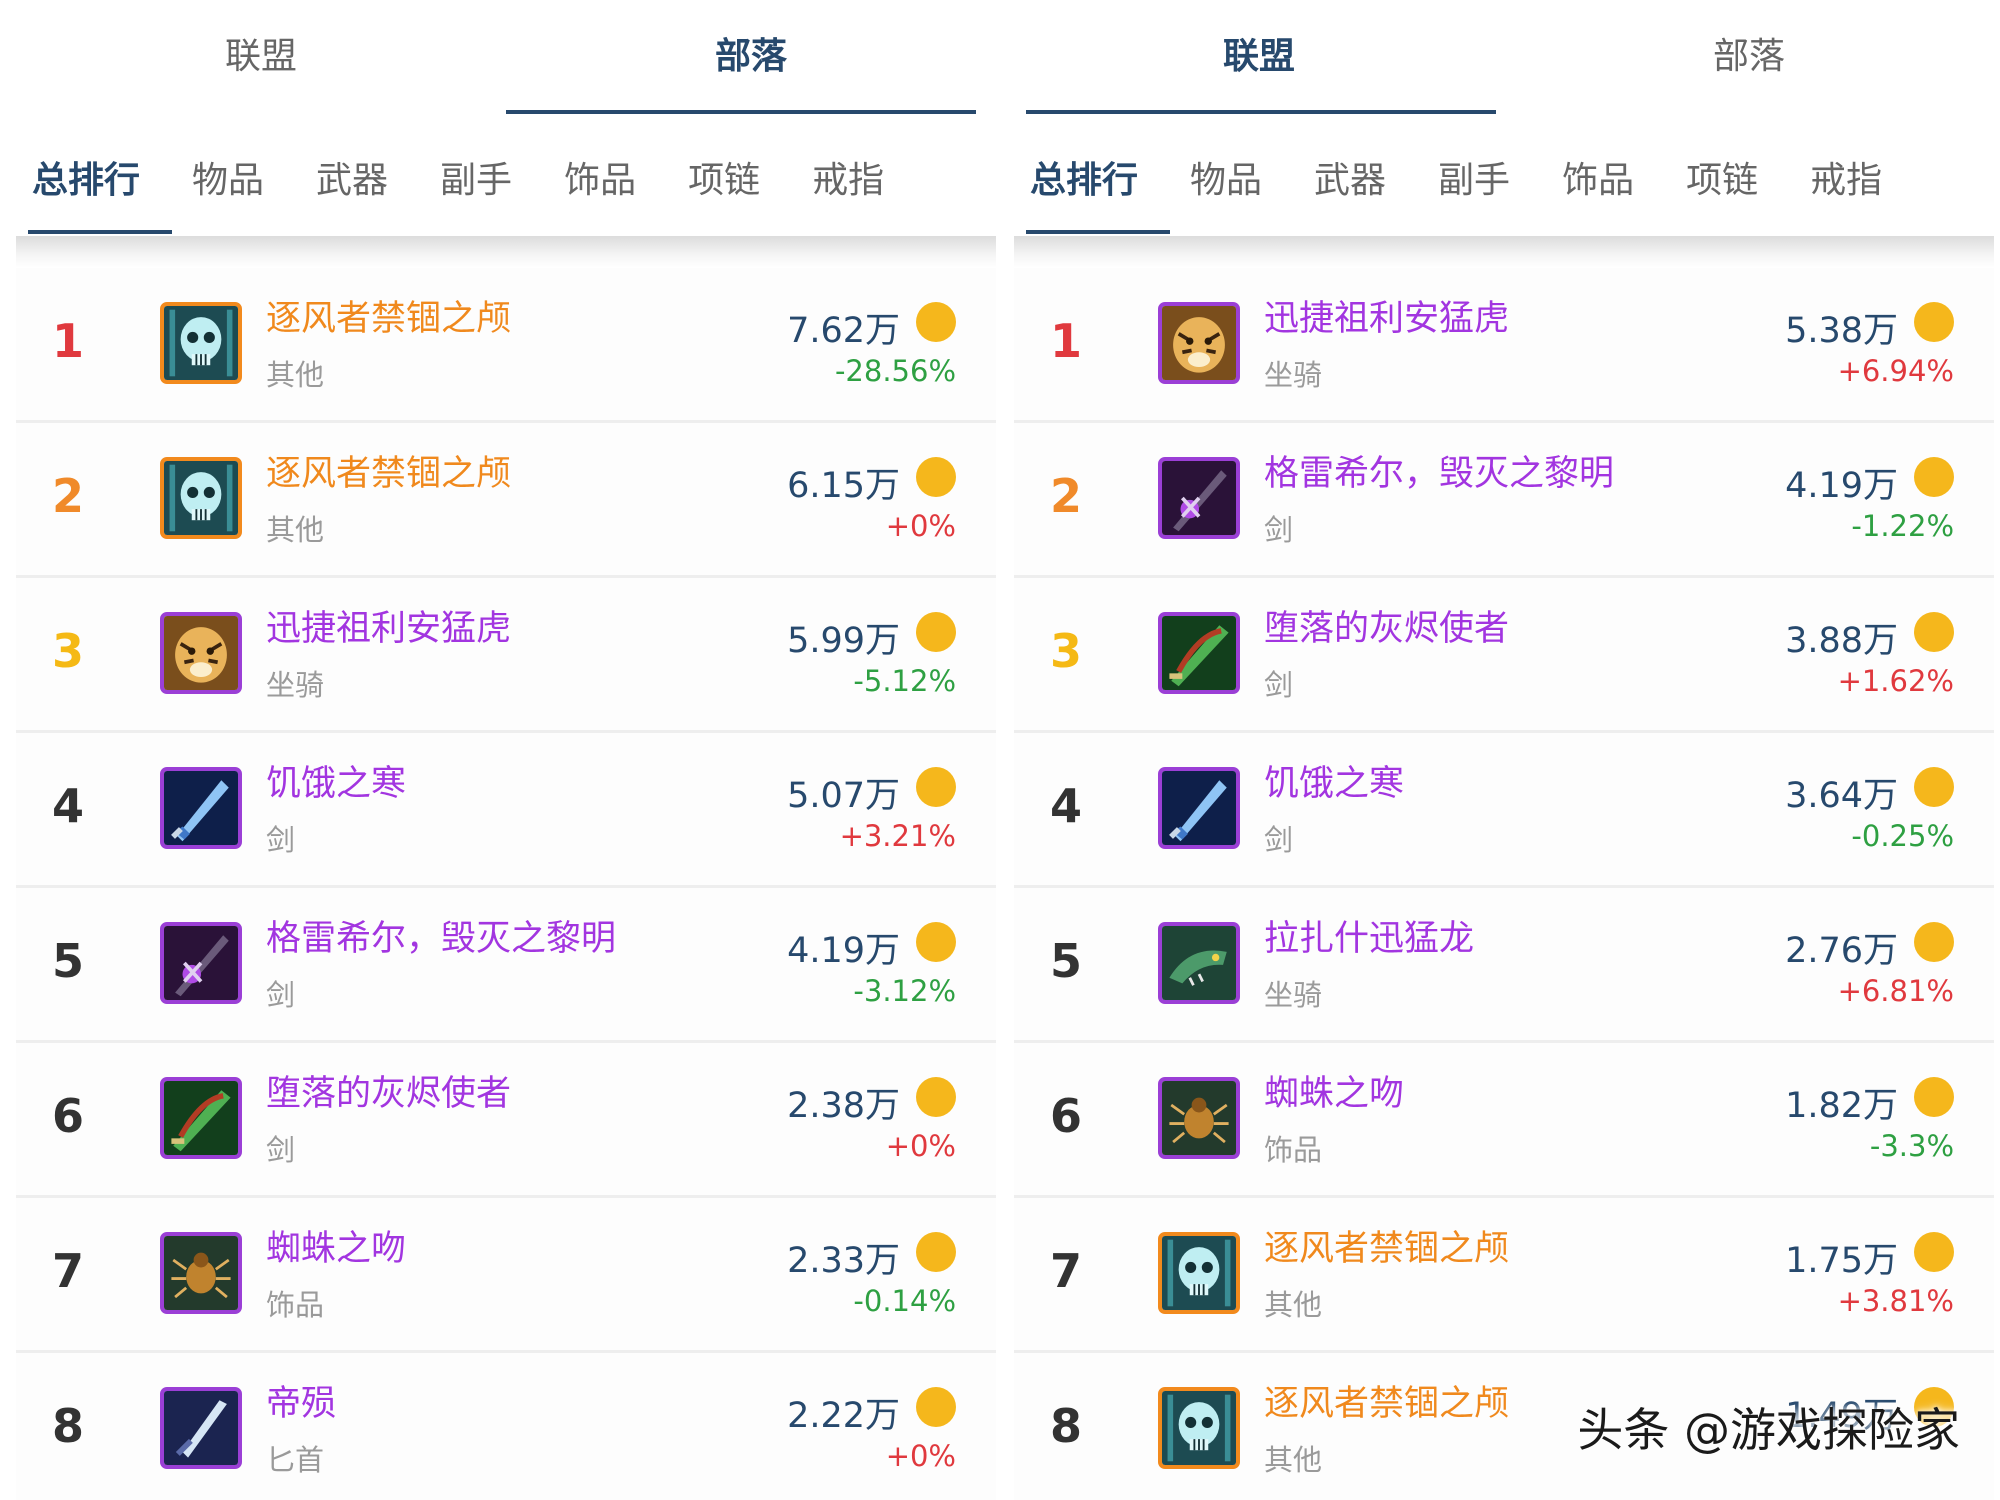  Describe the element at coordinates (843, 641) in the screenshot. I see `item-price: 5.99万` at that location.